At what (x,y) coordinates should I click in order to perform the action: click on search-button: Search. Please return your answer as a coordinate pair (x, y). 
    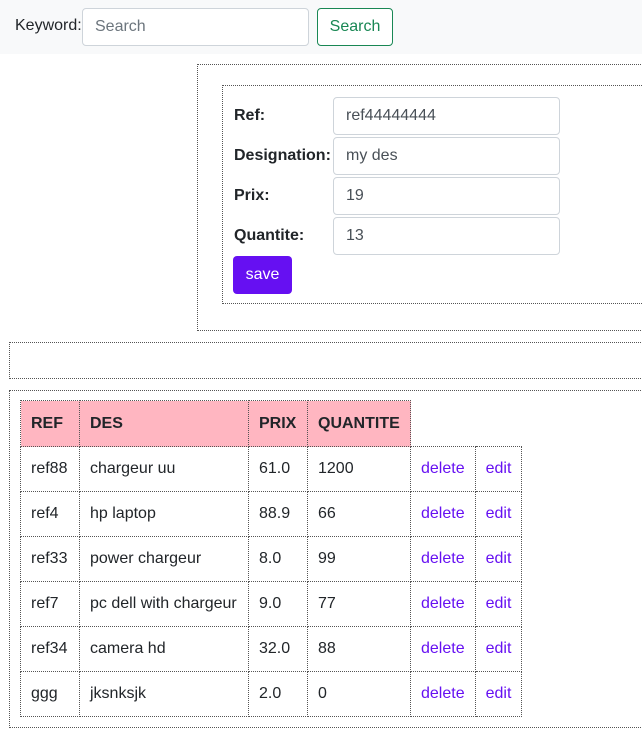
    Looking at the image, I should click on (355, 27).